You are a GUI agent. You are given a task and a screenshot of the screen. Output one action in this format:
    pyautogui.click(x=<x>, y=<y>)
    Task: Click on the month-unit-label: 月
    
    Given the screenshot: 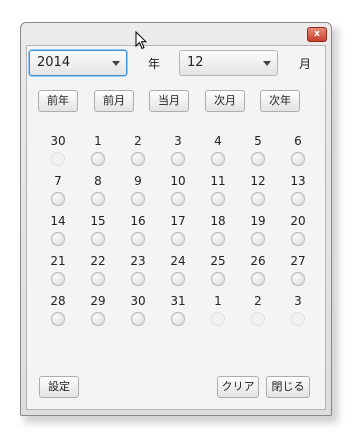 What is the action you would take?
    pyautogui.click(x=305, y=64)
    